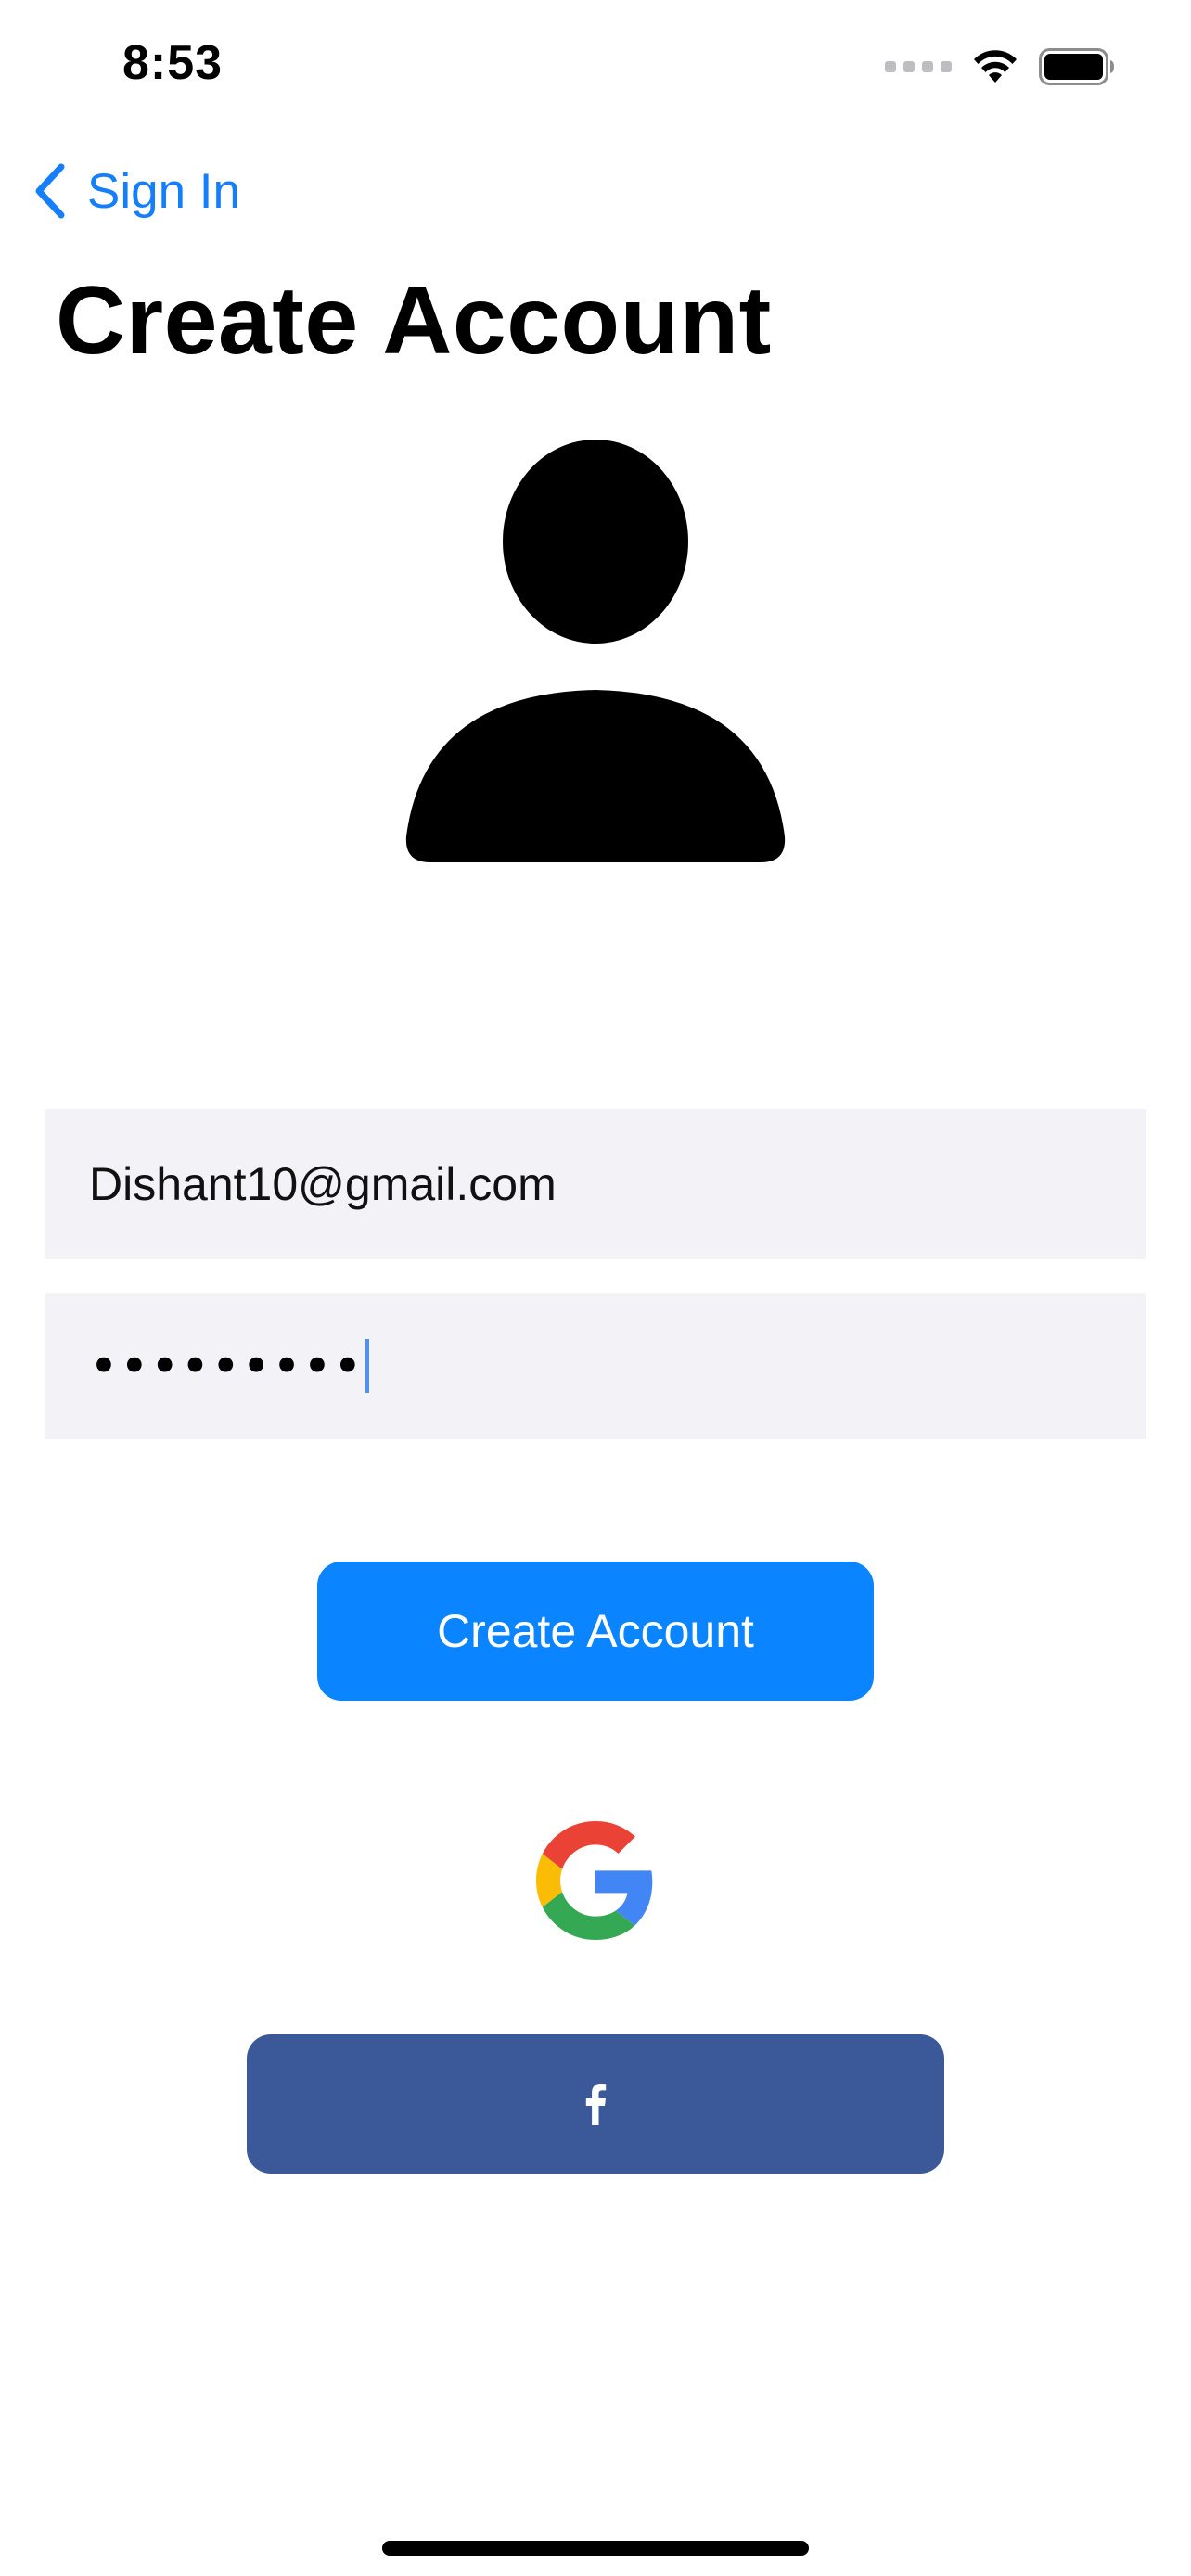 The image size is (1191, 2576). What do you see at coordinates (414, 321) in the screenshot?
I see `page-title: Create Account` at bounding box center [414, 321].